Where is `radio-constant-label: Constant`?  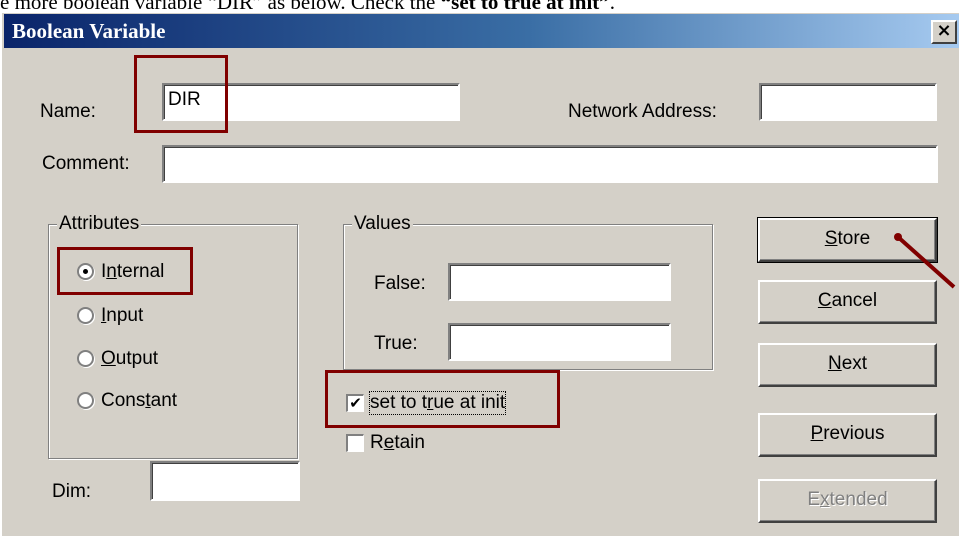
radio-constant-label: Constant is located at coordinates (139, 400).